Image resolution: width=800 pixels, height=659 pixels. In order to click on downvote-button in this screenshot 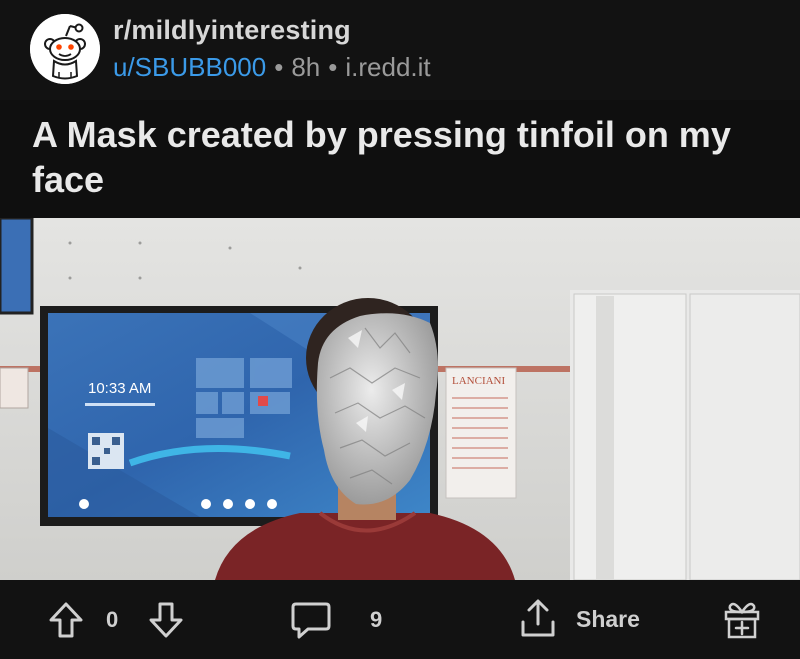, I will do `click(166, 620)`.